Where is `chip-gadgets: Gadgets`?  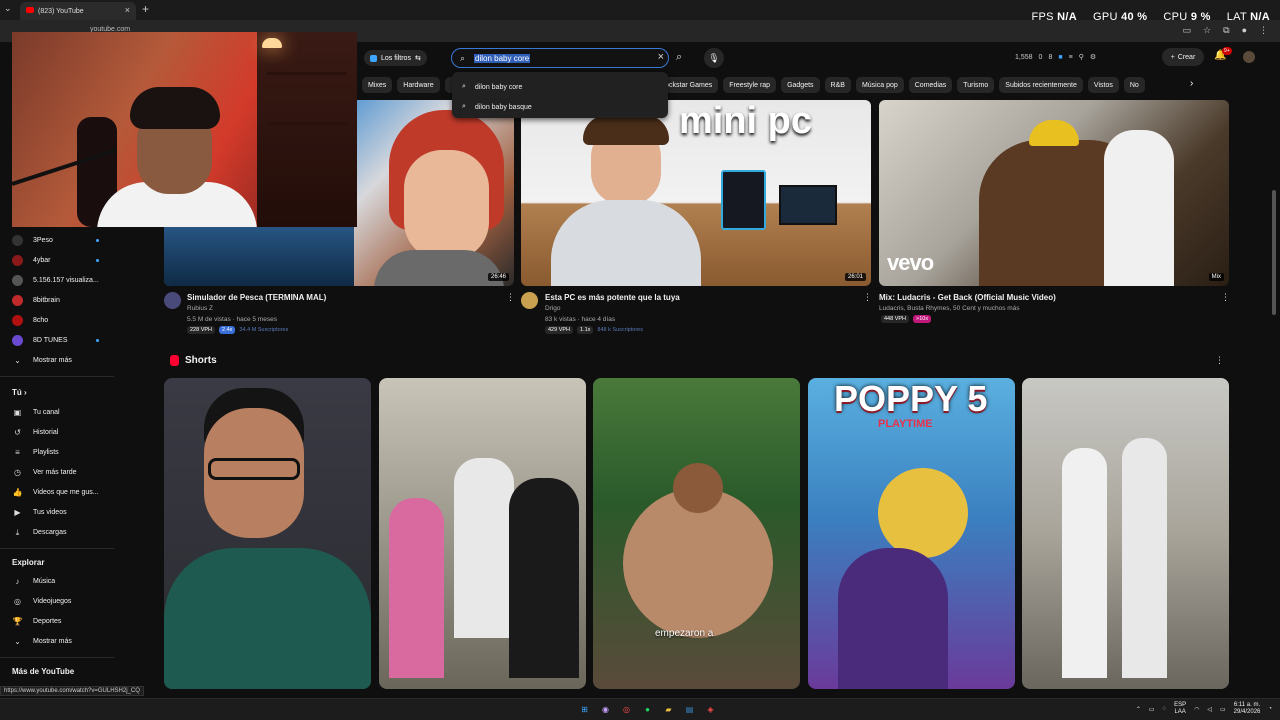 chip-gadgets: Gadgets is located at coordinates (800, 85).